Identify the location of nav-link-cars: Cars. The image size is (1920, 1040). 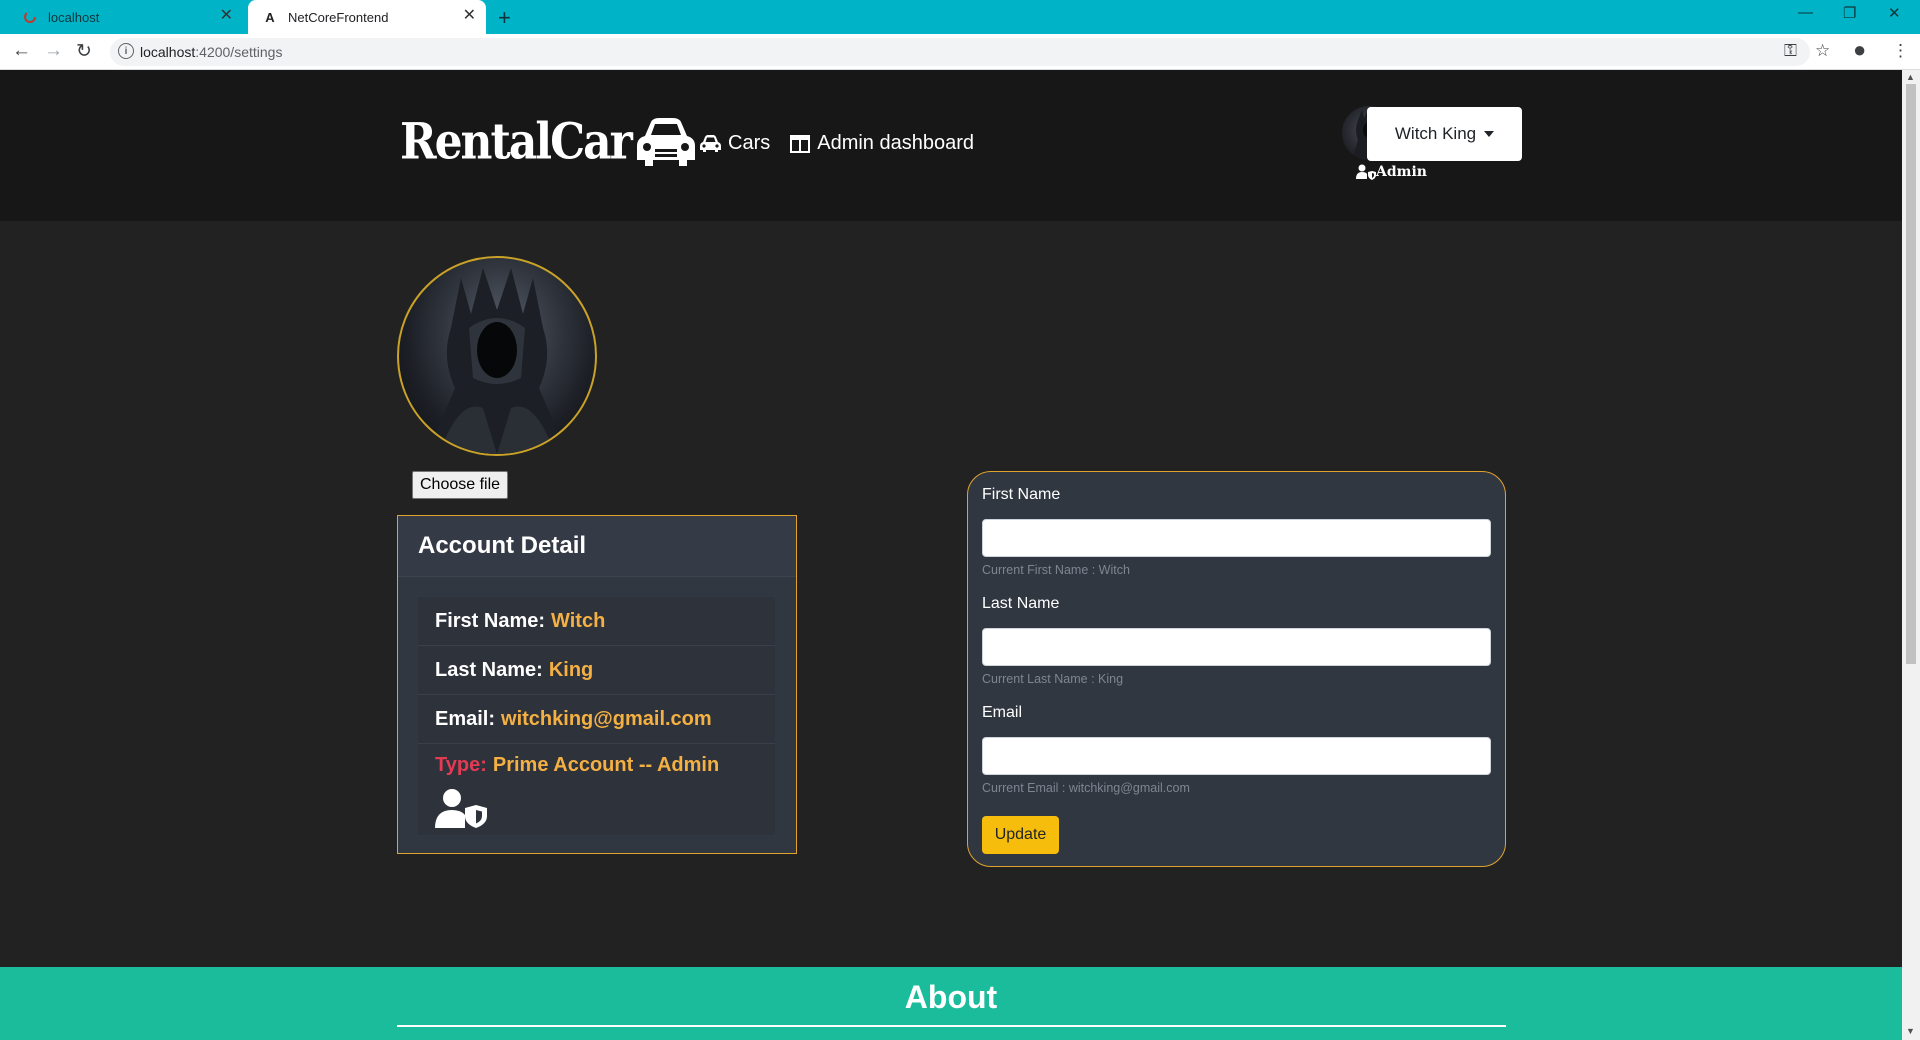
(735, 143).